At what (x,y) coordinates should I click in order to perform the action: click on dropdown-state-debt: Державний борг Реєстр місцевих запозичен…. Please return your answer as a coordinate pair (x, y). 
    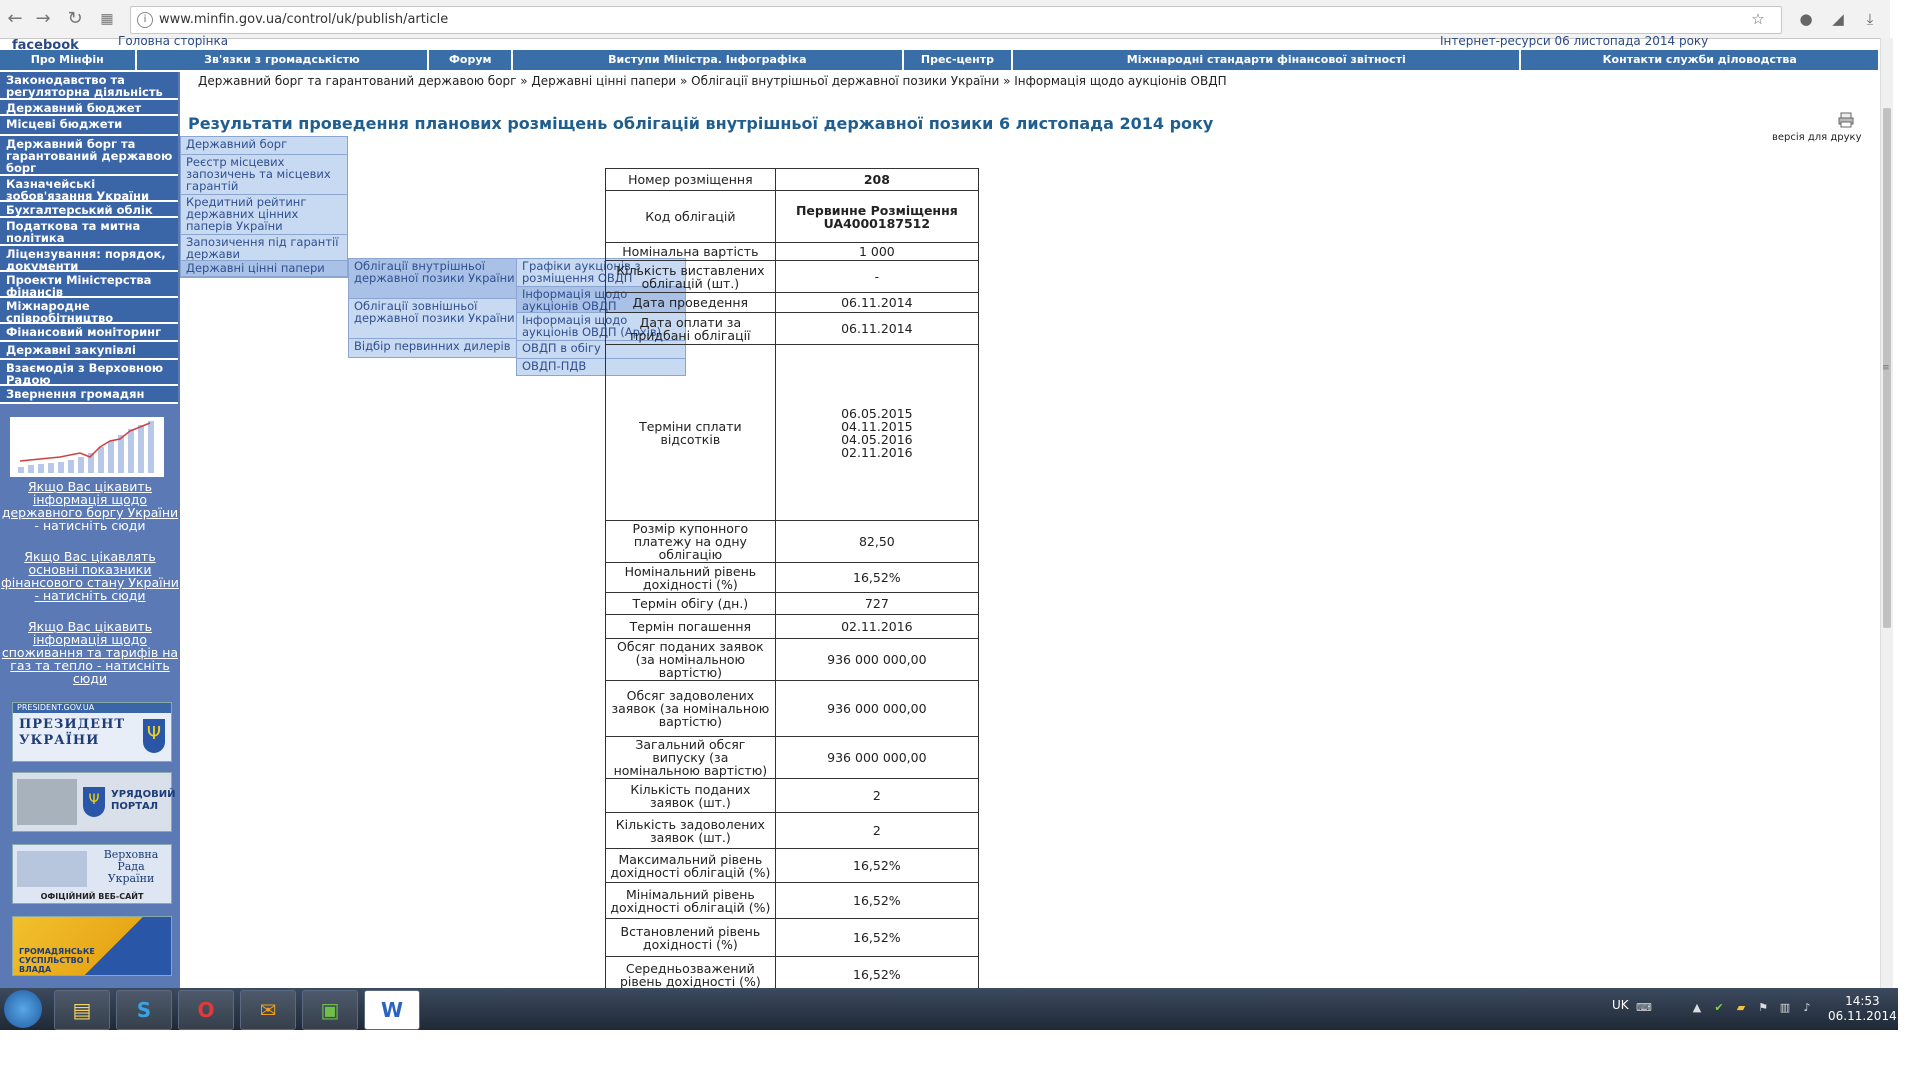
    Looking at the image, I should click on (264, 207).